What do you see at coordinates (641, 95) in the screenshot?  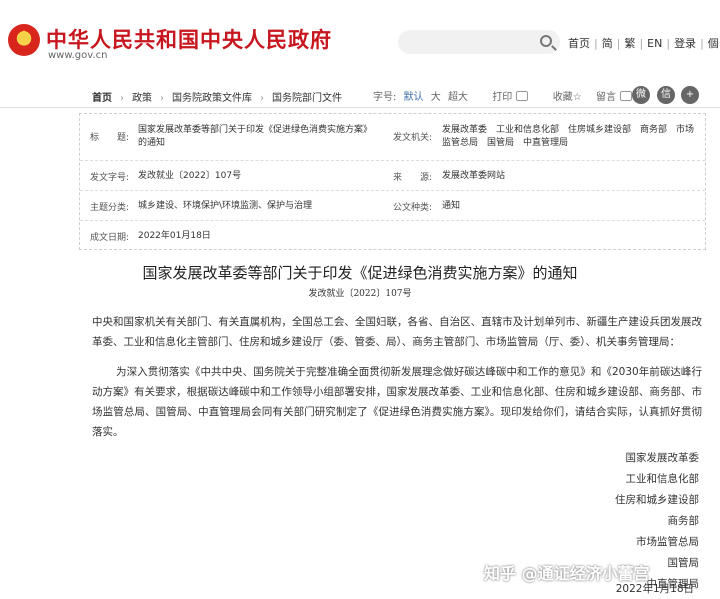 I see `weibo-share-icon: 微` at bounding box center [641, 95].